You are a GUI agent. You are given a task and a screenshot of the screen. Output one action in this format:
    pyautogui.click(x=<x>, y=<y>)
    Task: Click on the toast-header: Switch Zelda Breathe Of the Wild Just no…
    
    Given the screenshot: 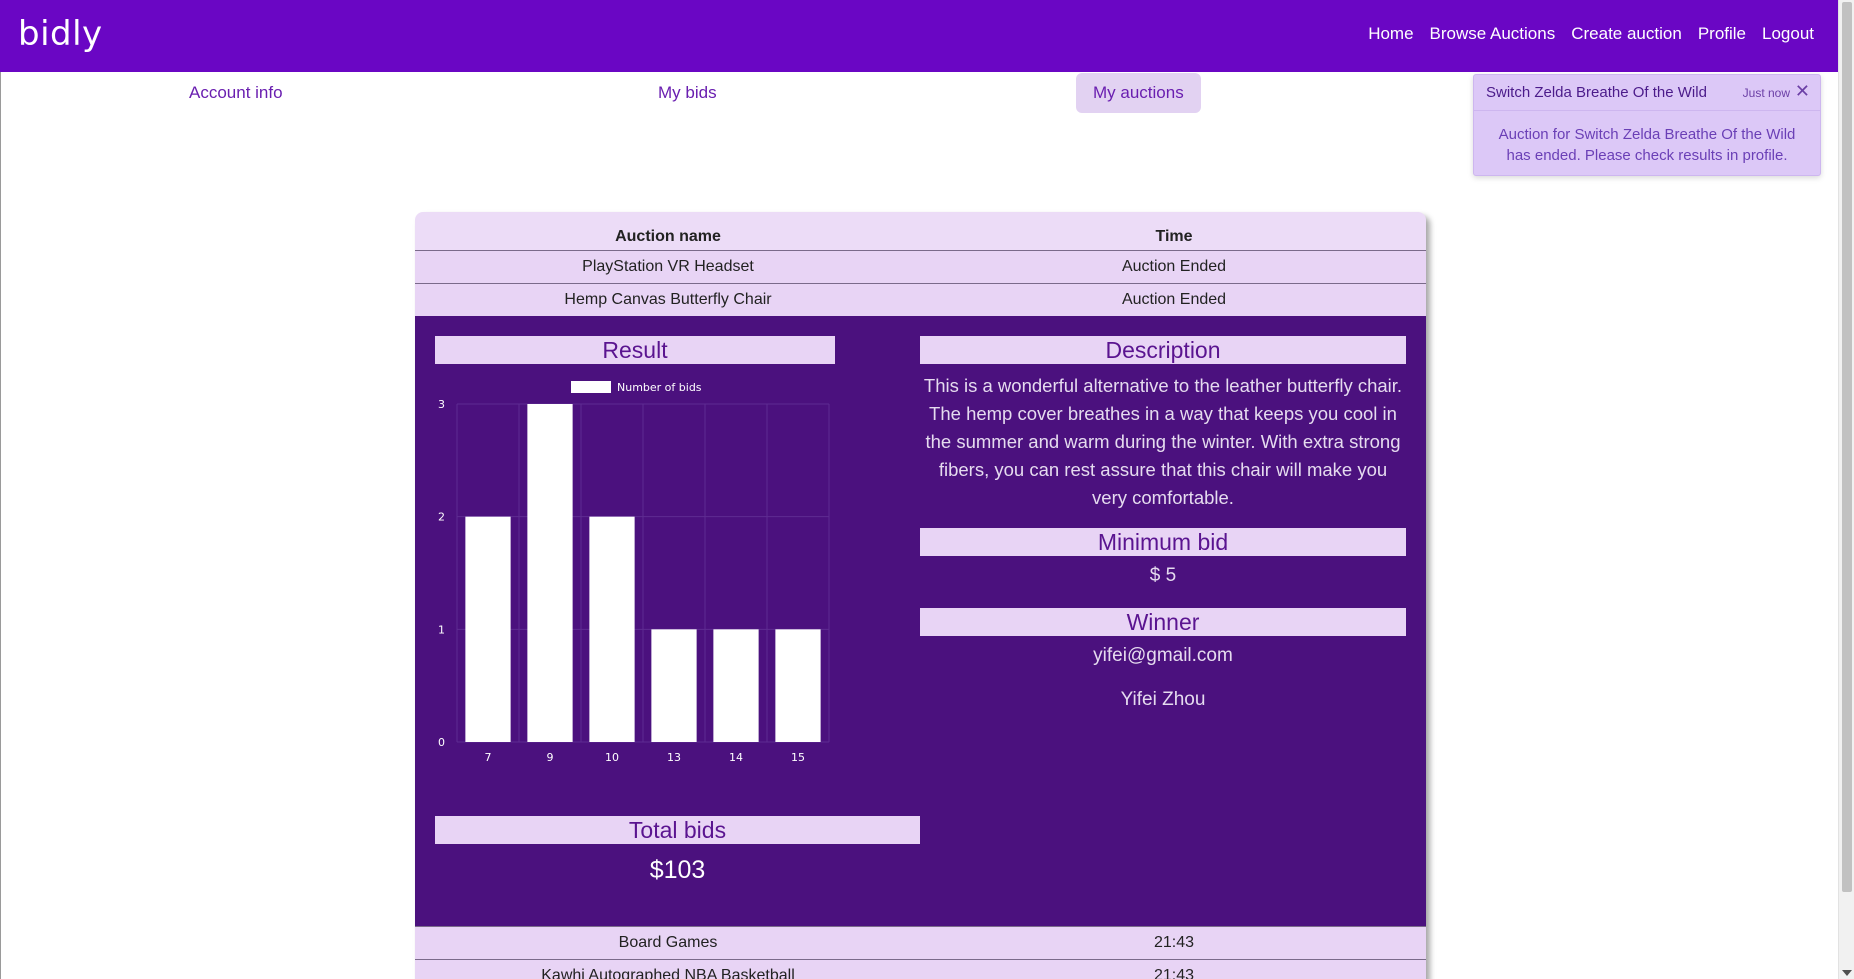 What is the action you would take?
    pyautogui.click(x=1647, y=93)
    